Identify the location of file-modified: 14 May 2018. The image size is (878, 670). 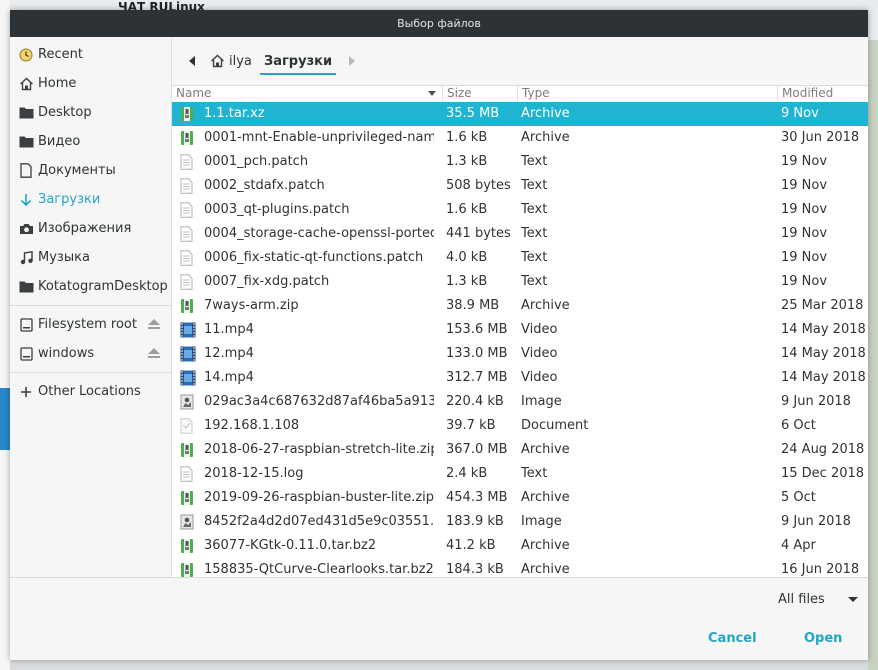
(823, 329).